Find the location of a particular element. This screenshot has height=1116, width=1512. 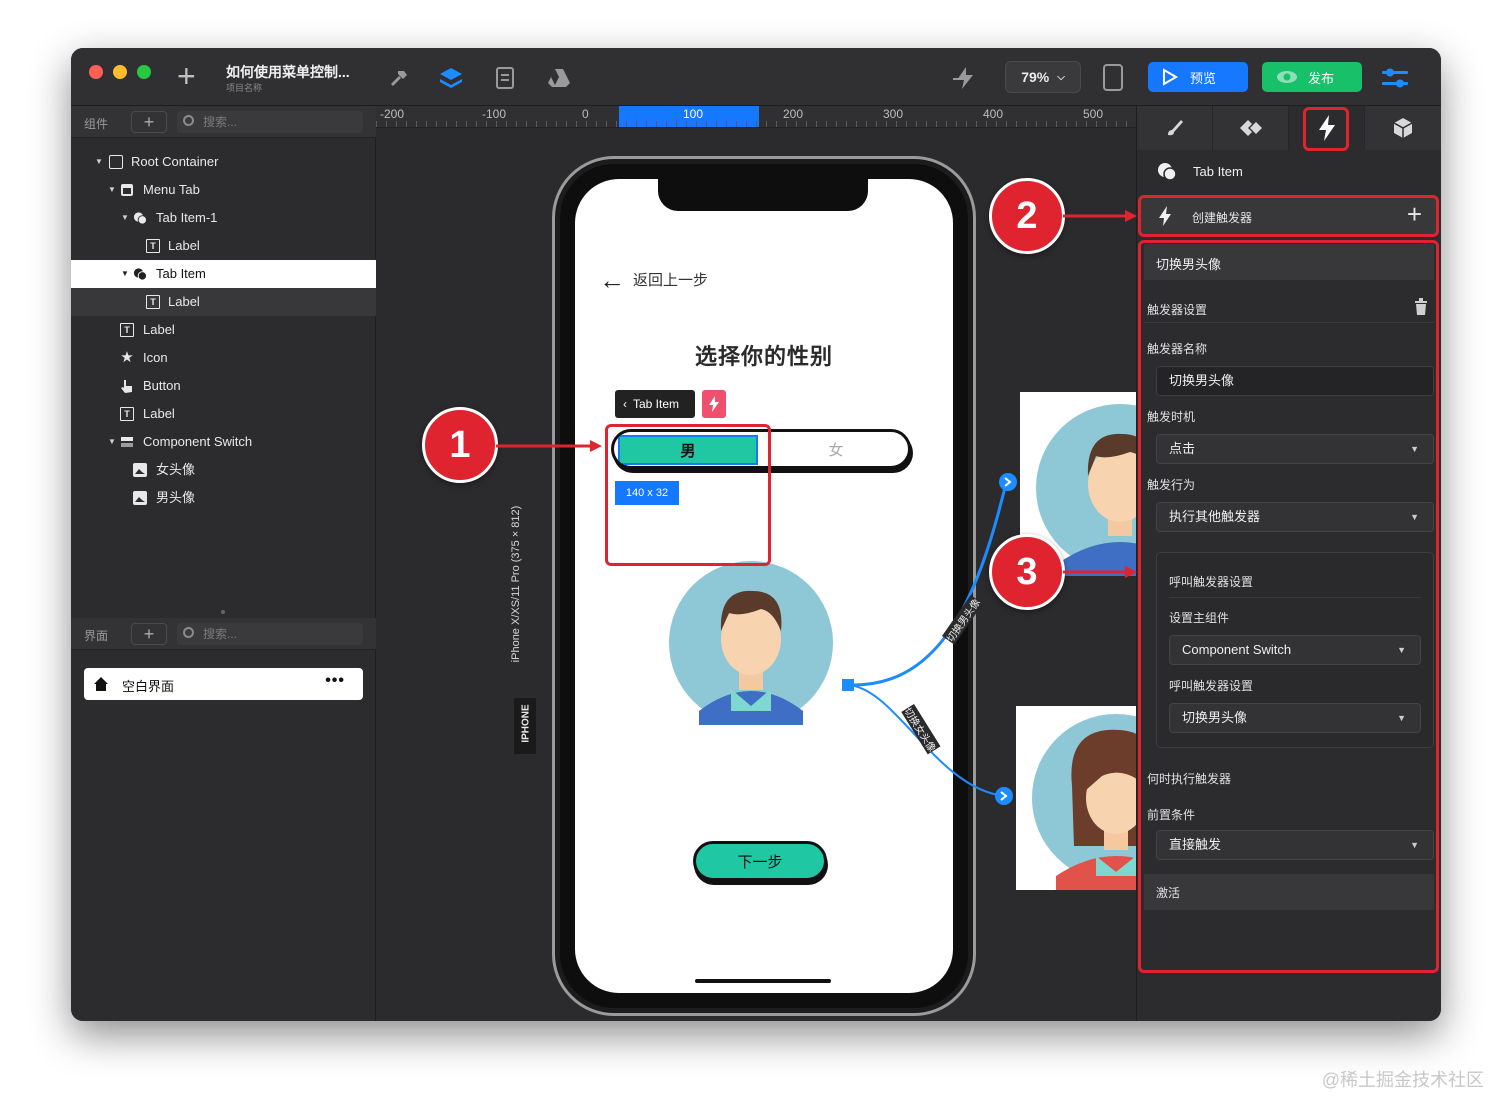

step-3-arrow is located at coordinates (1100, 572).